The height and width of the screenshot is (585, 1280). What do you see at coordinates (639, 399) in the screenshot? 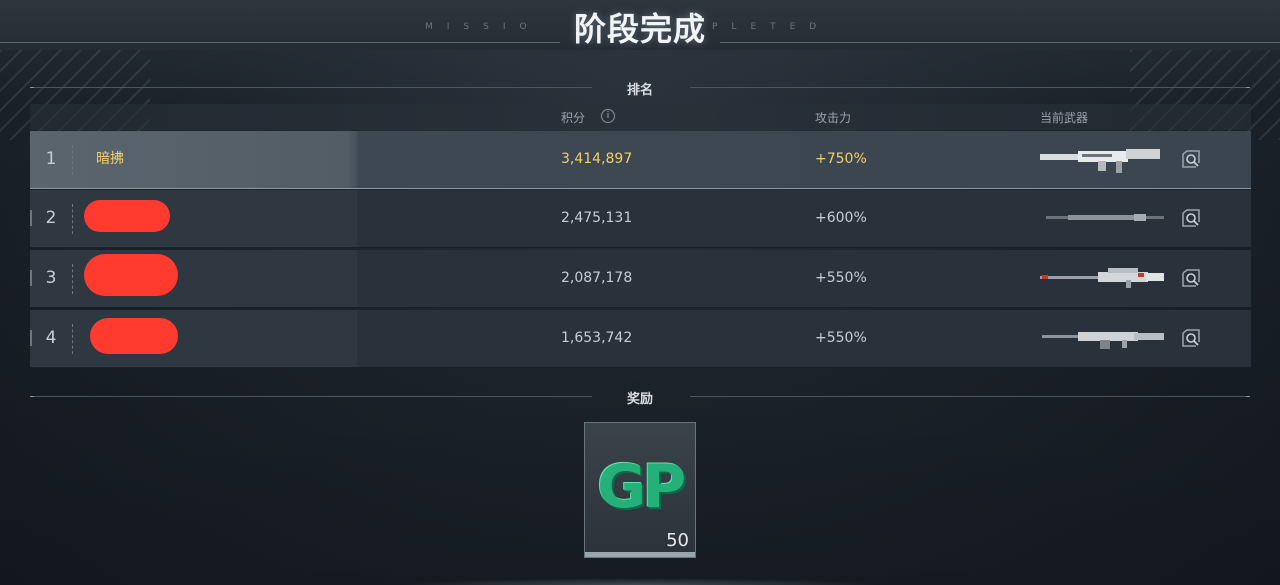
I see `rewards-label: 奖励` at bounding box center [639, 399].